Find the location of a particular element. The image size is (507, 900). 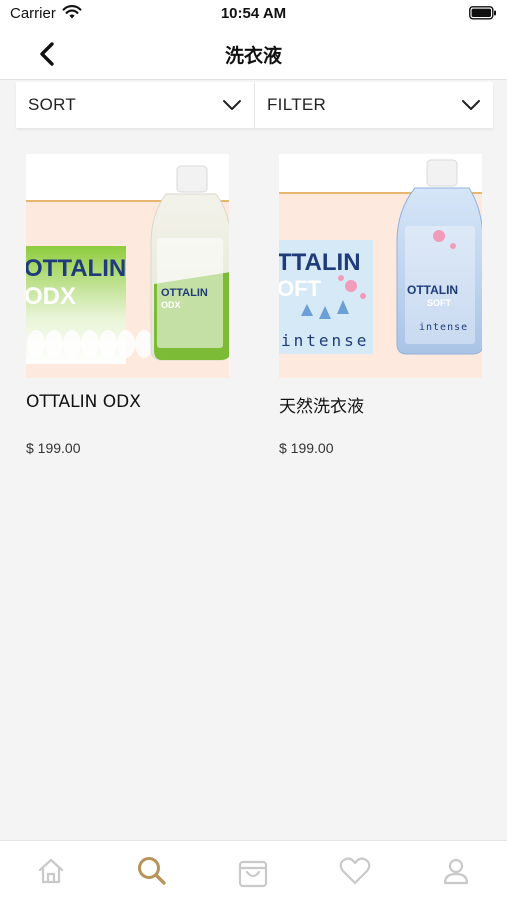

cart-icon is located at coordinates (253, 873).